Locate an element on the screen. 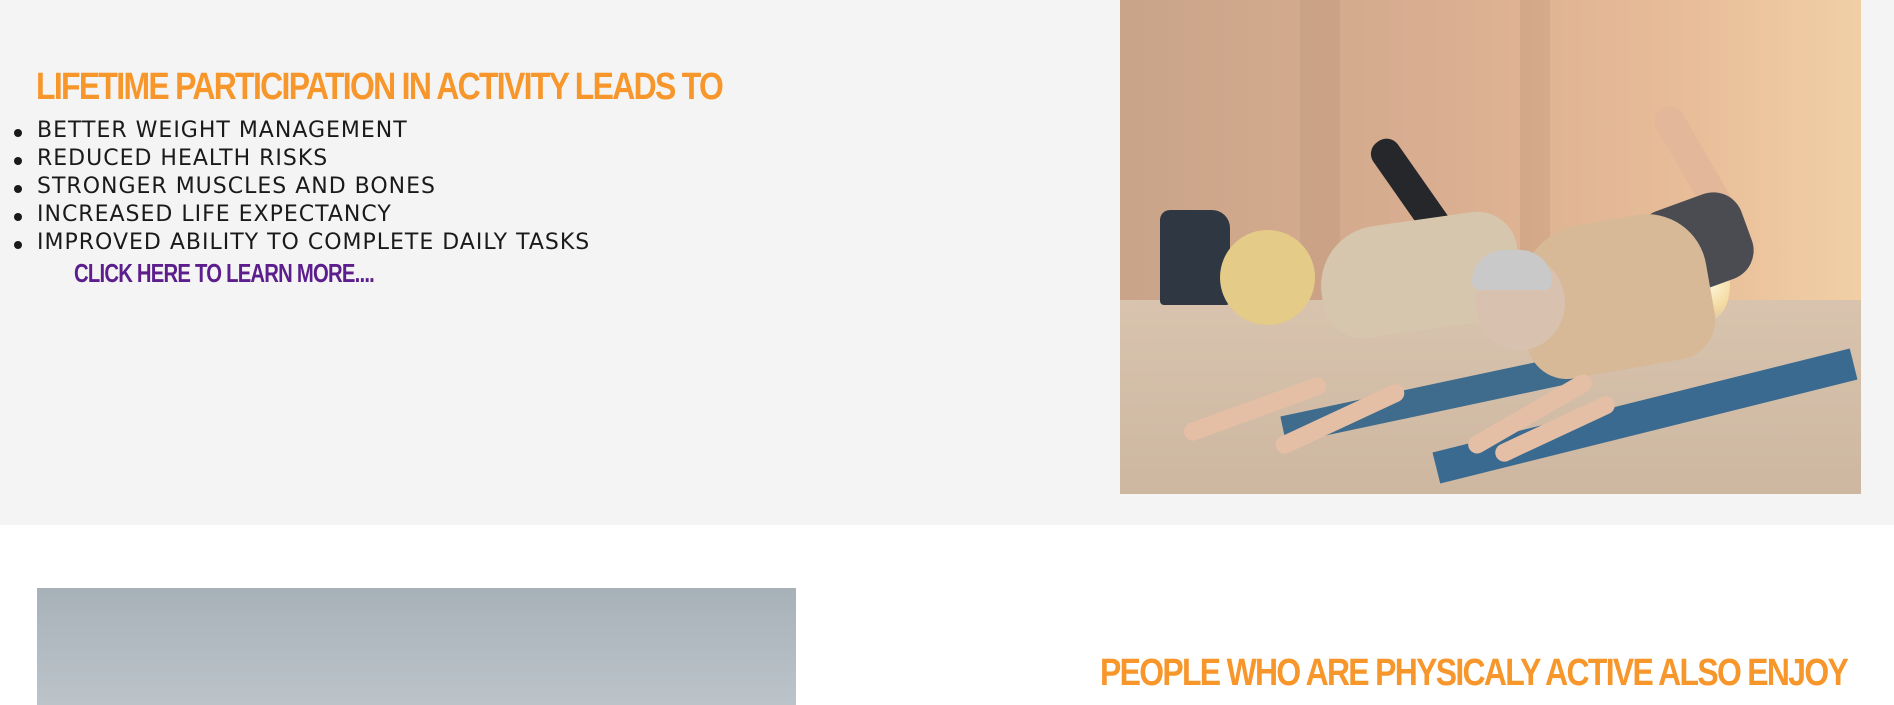 The height and width of the screenshot is (705, 1894). list-item: STRONGER MUSCLES AND BONES is located at coordinates (302, 187).